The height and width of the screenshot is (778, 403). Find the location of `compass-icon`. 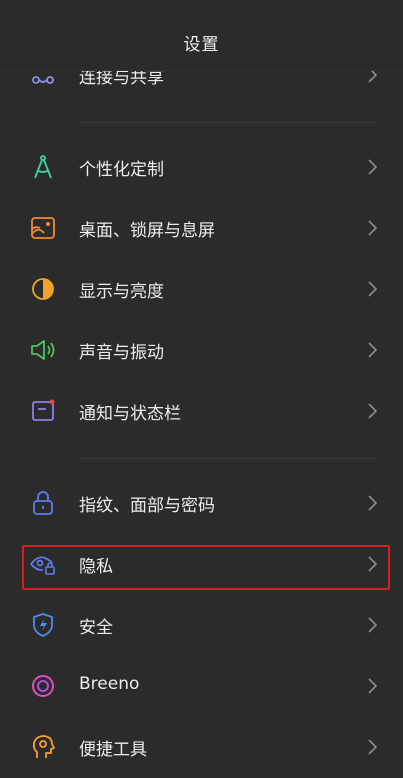

compass-icon is located at coordinates (43, 167).